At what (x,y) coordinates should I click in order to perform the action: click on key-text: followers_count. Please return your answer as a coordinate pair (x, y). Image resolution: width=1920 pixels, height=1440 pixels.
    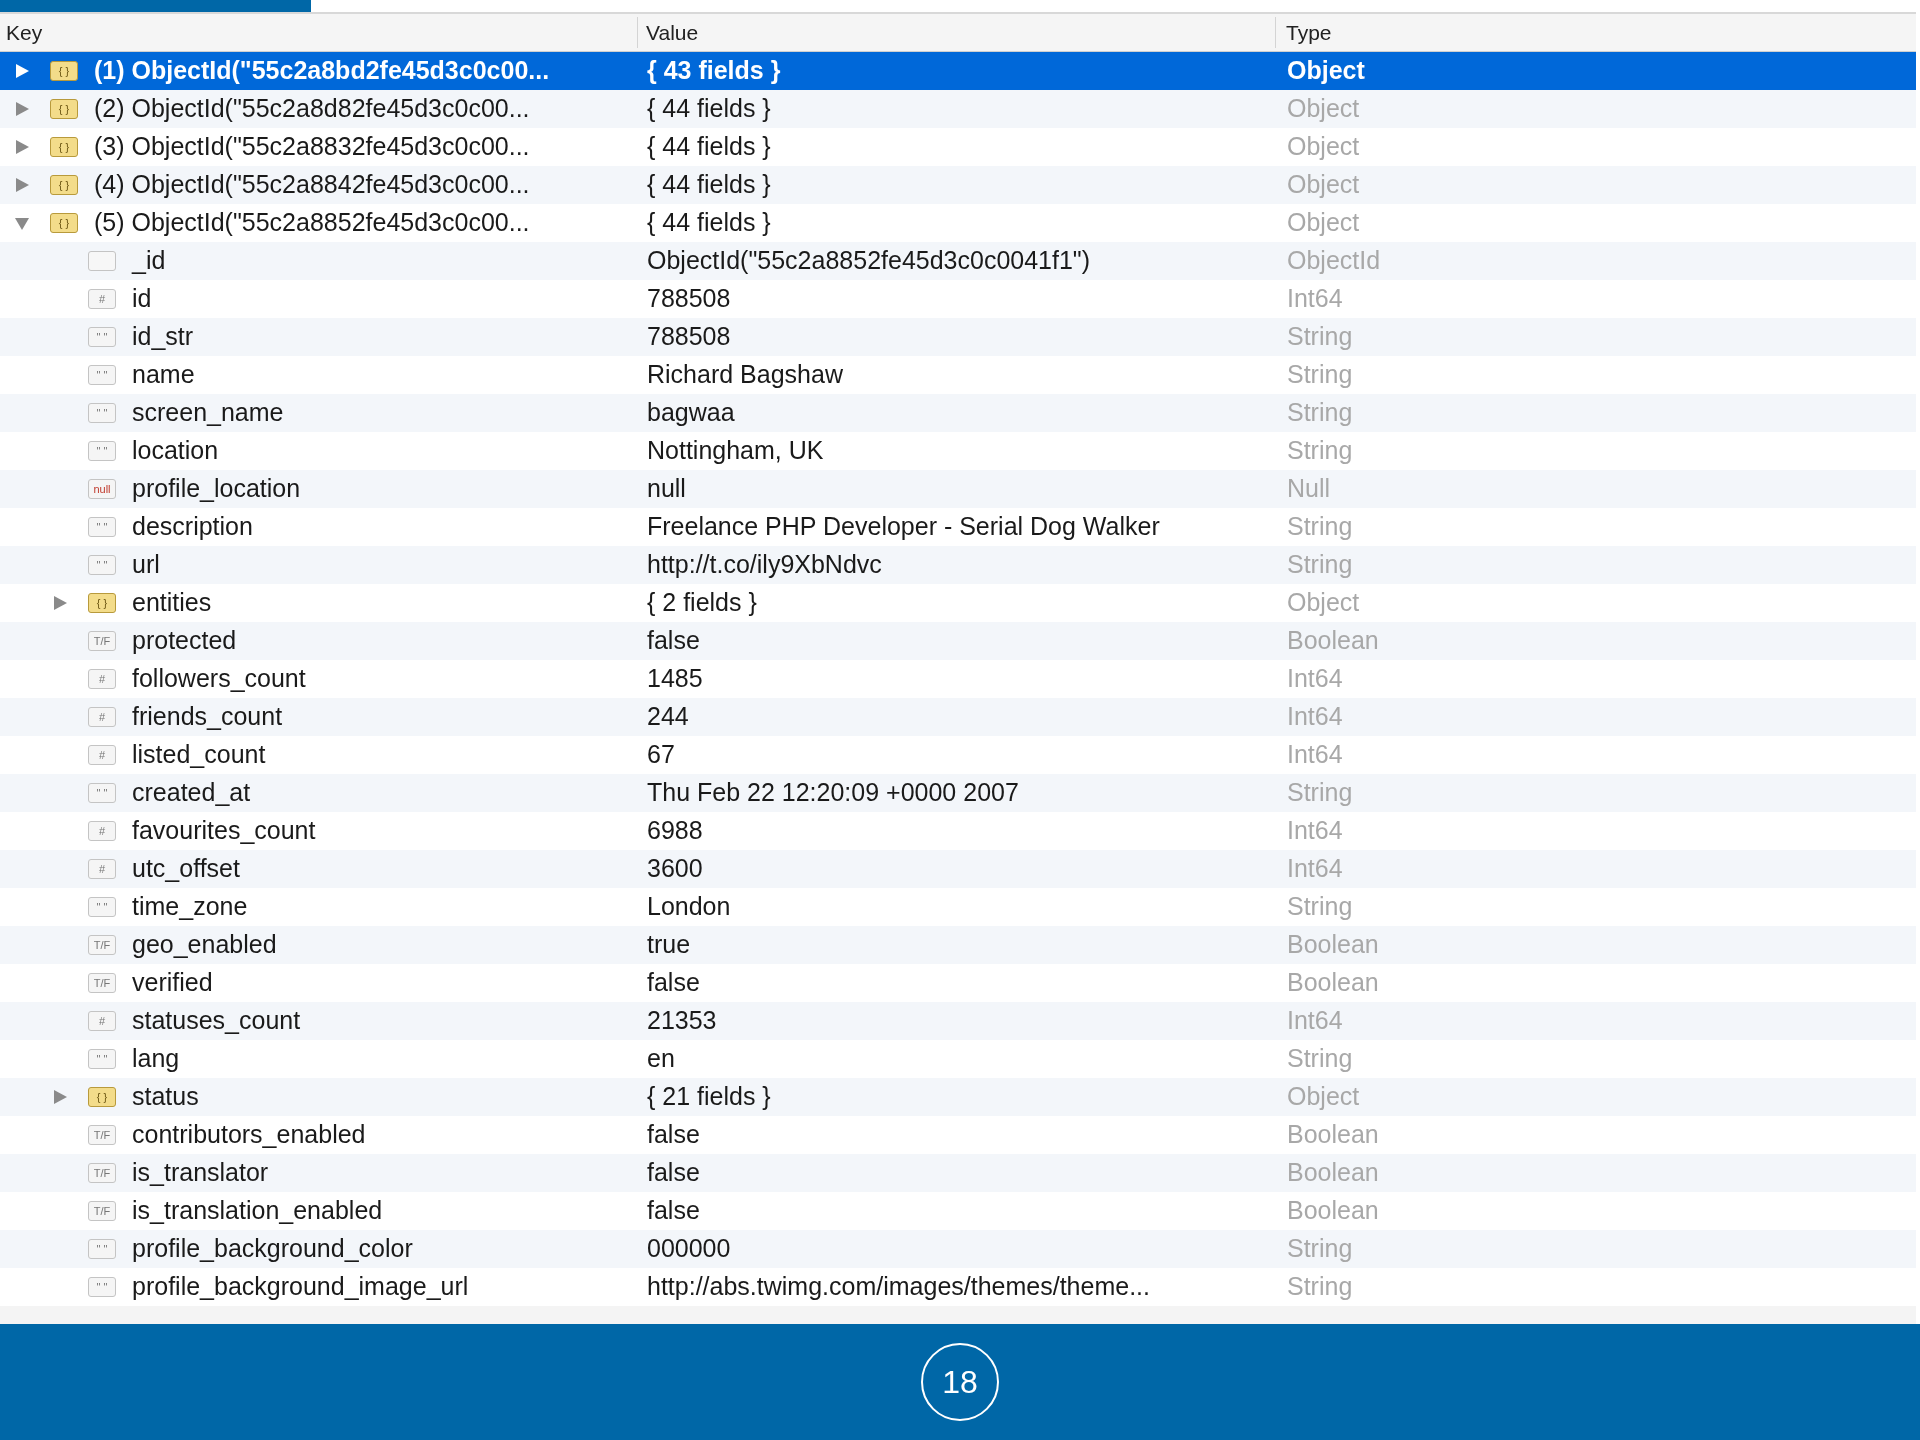
    Looking at the image, I should click on (219, 679).